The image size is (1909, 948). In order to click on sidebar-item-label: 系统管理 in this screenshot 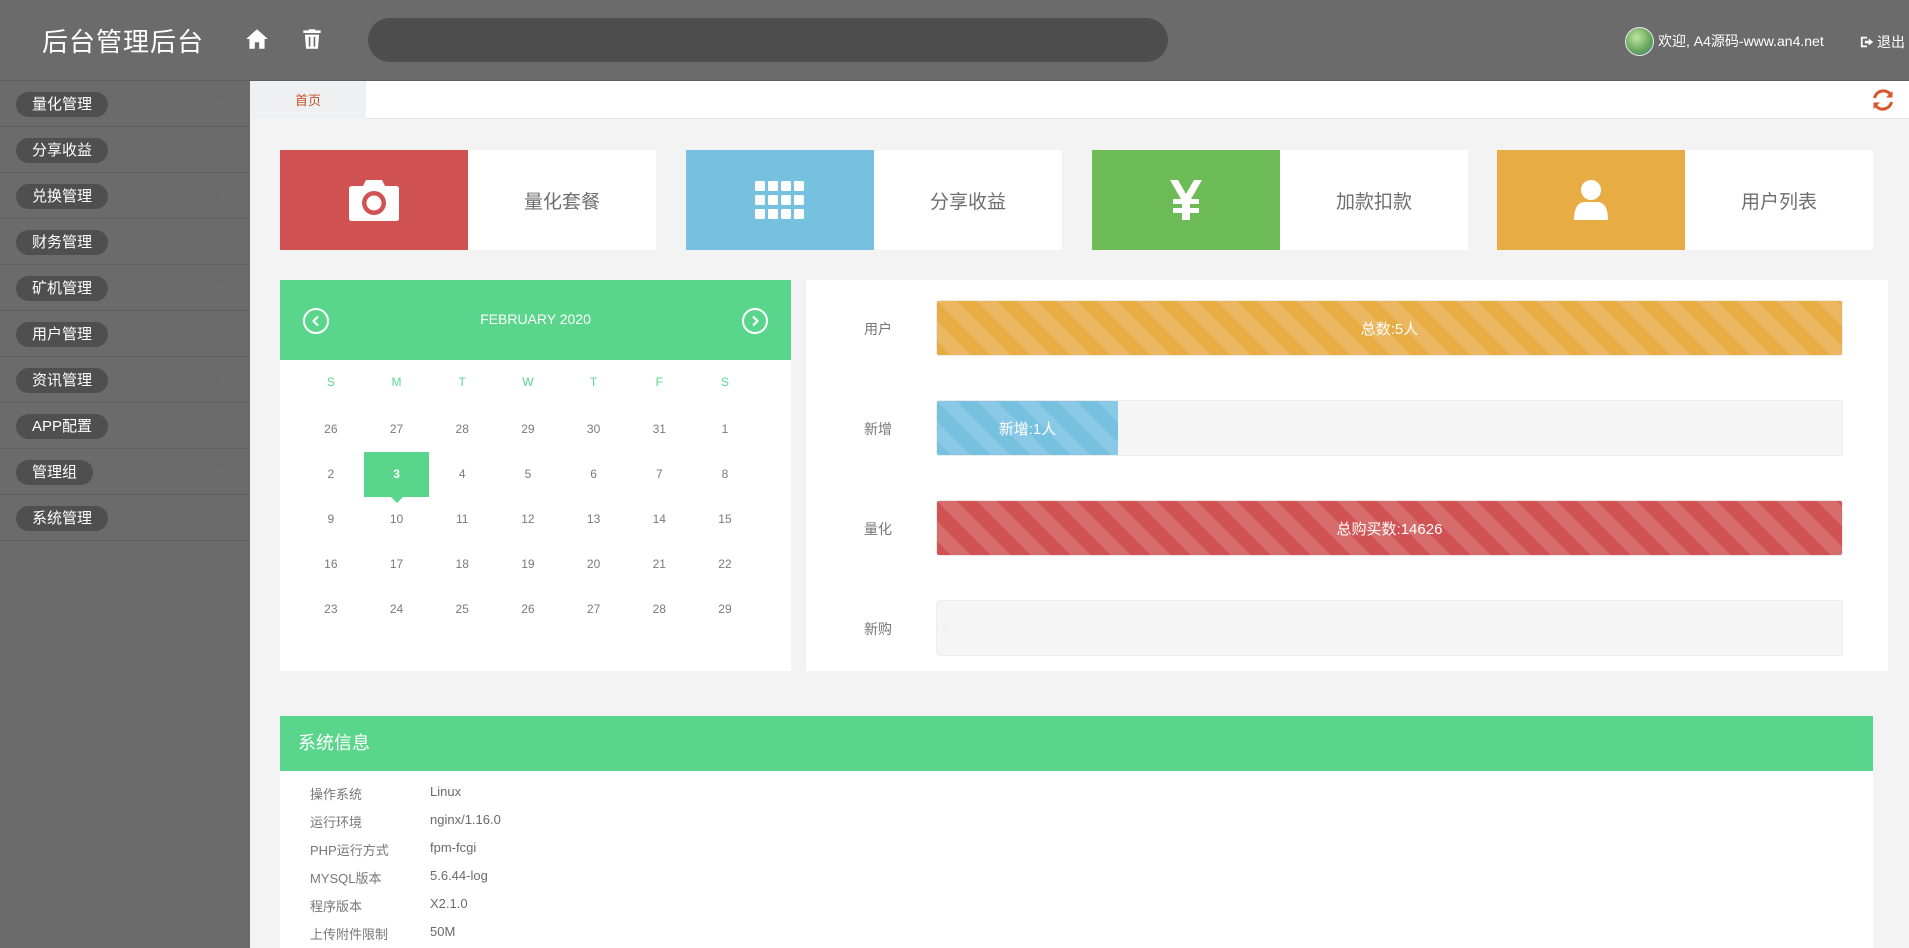, I will do `click(62, 518)`.